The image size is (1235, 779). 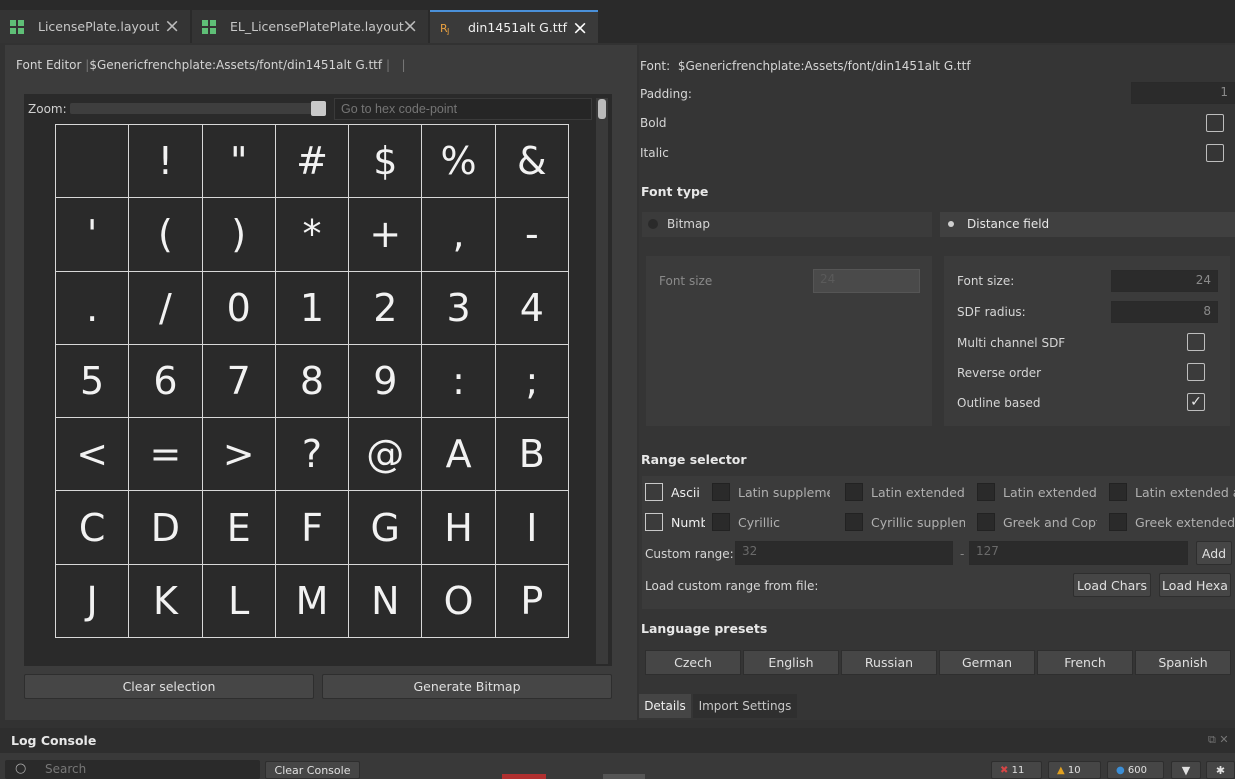 What do you see at coordinates (312, 601) in the screenshot?
I see `glyph-cell: M` at bounding box center [312, 601].